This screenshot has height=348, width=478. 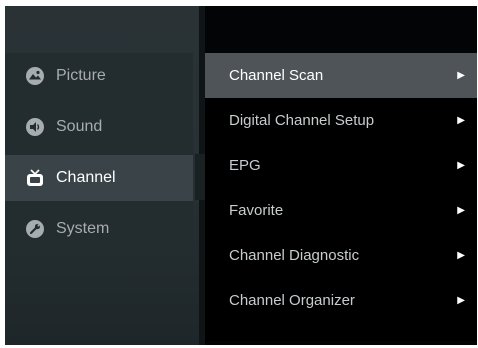 What do you see at coordinates (81, 75) in the screenshot?
I see `menu-item-label: Picture` at bounding box center [81, 75].